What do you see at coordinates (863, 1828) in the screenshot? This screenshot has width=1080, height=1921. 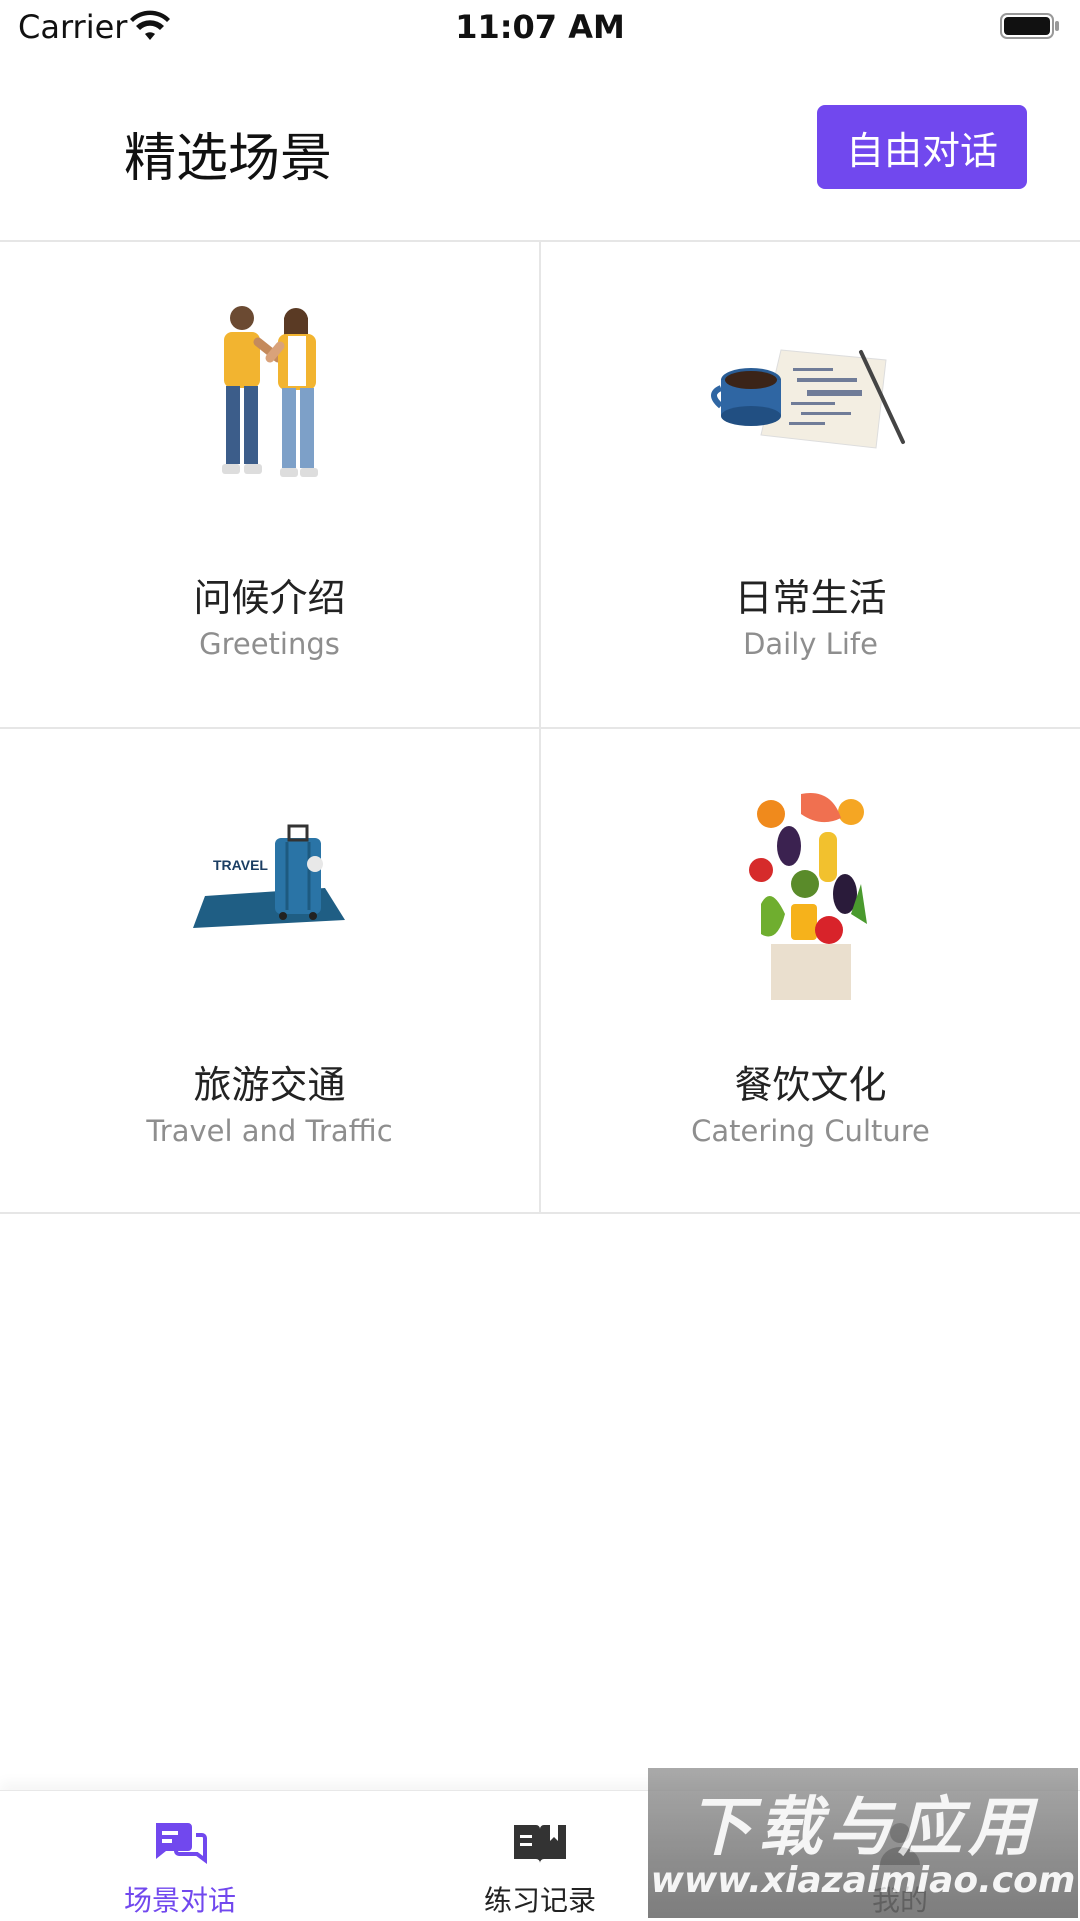 I see `watermark-title: 下载与应用` at bounding box center [863, 1828].